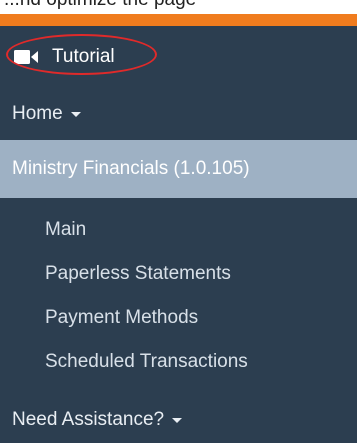  I want to click on sidebar-item-ministry-financials: Ministry Financials (1.0.105), so click(178, 169).